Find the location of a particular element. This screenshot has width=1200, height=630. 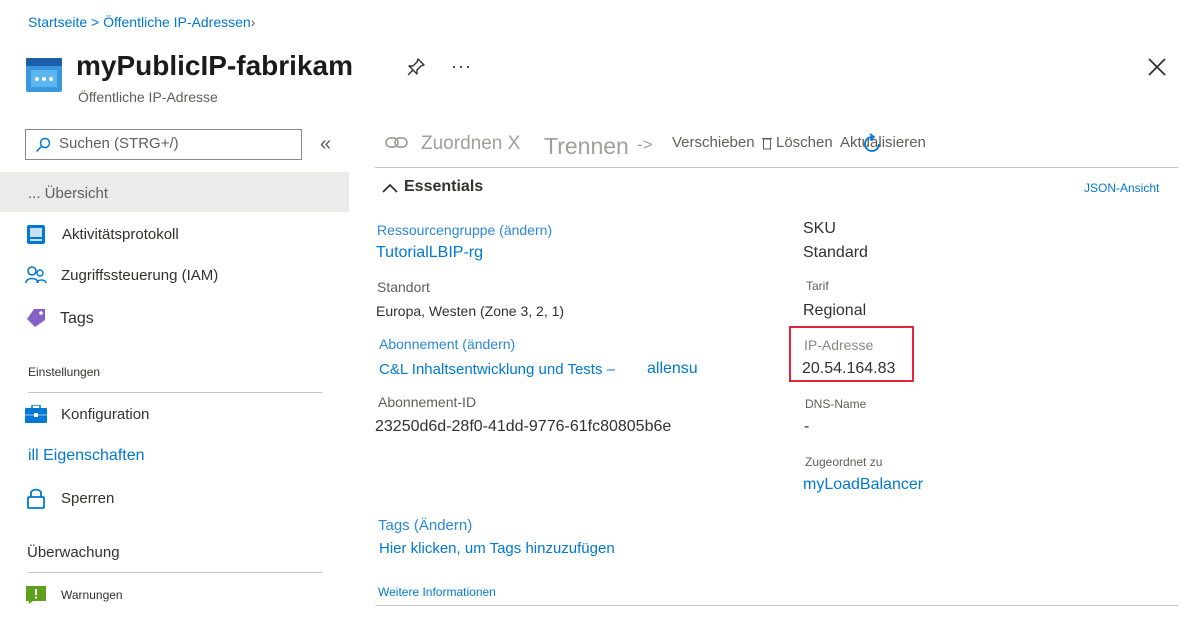

associated-to-label: Zugeordnet zu is located at coordinates (844, 462).